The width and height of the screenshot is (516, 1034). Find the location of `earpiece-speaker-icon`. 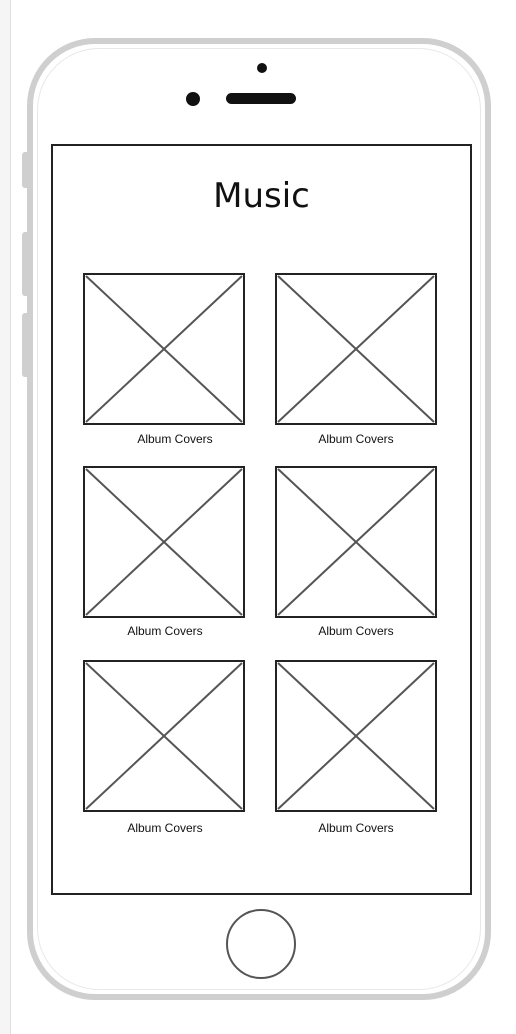

earpiece-speaker-icon is located at coordinates (261, 98).